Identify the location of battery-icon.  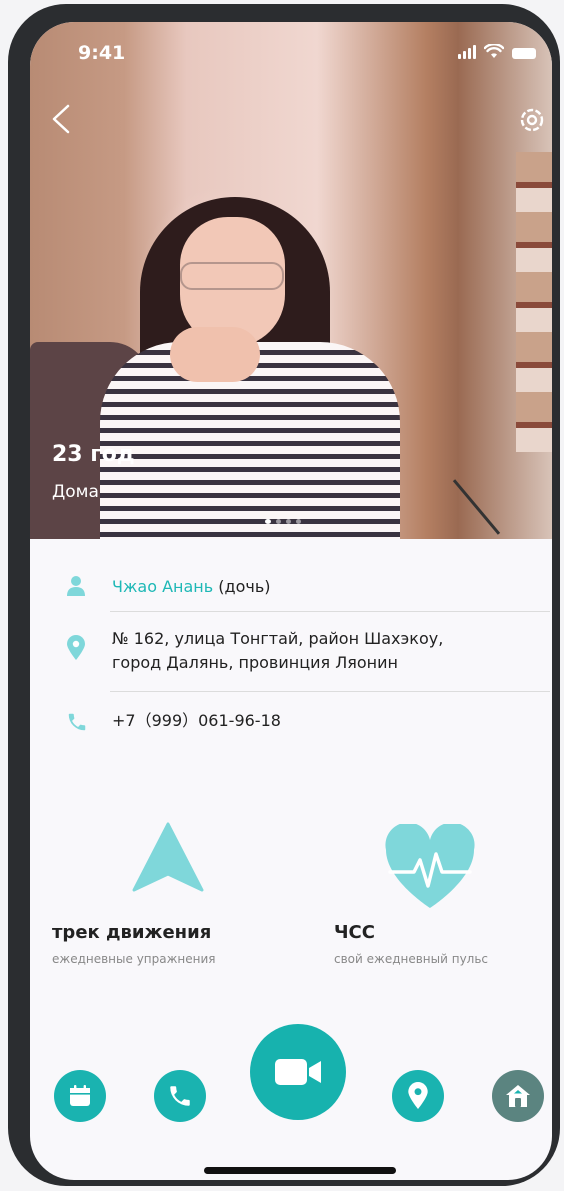
(524, 53).